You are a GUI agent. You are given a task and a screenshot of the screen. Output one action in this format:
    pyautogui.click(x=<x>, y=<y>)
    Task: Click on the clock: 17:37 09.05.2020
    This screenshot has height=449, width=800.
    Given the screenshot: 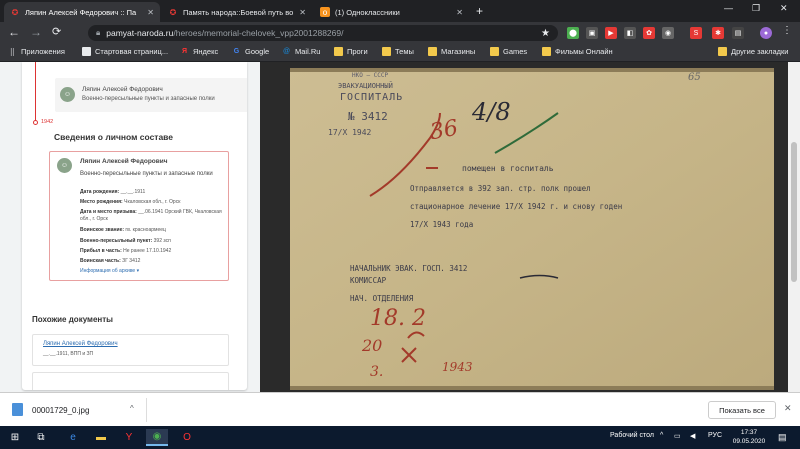 What is the action you would take?
    pyautogui.click(x=749, y=437)
    